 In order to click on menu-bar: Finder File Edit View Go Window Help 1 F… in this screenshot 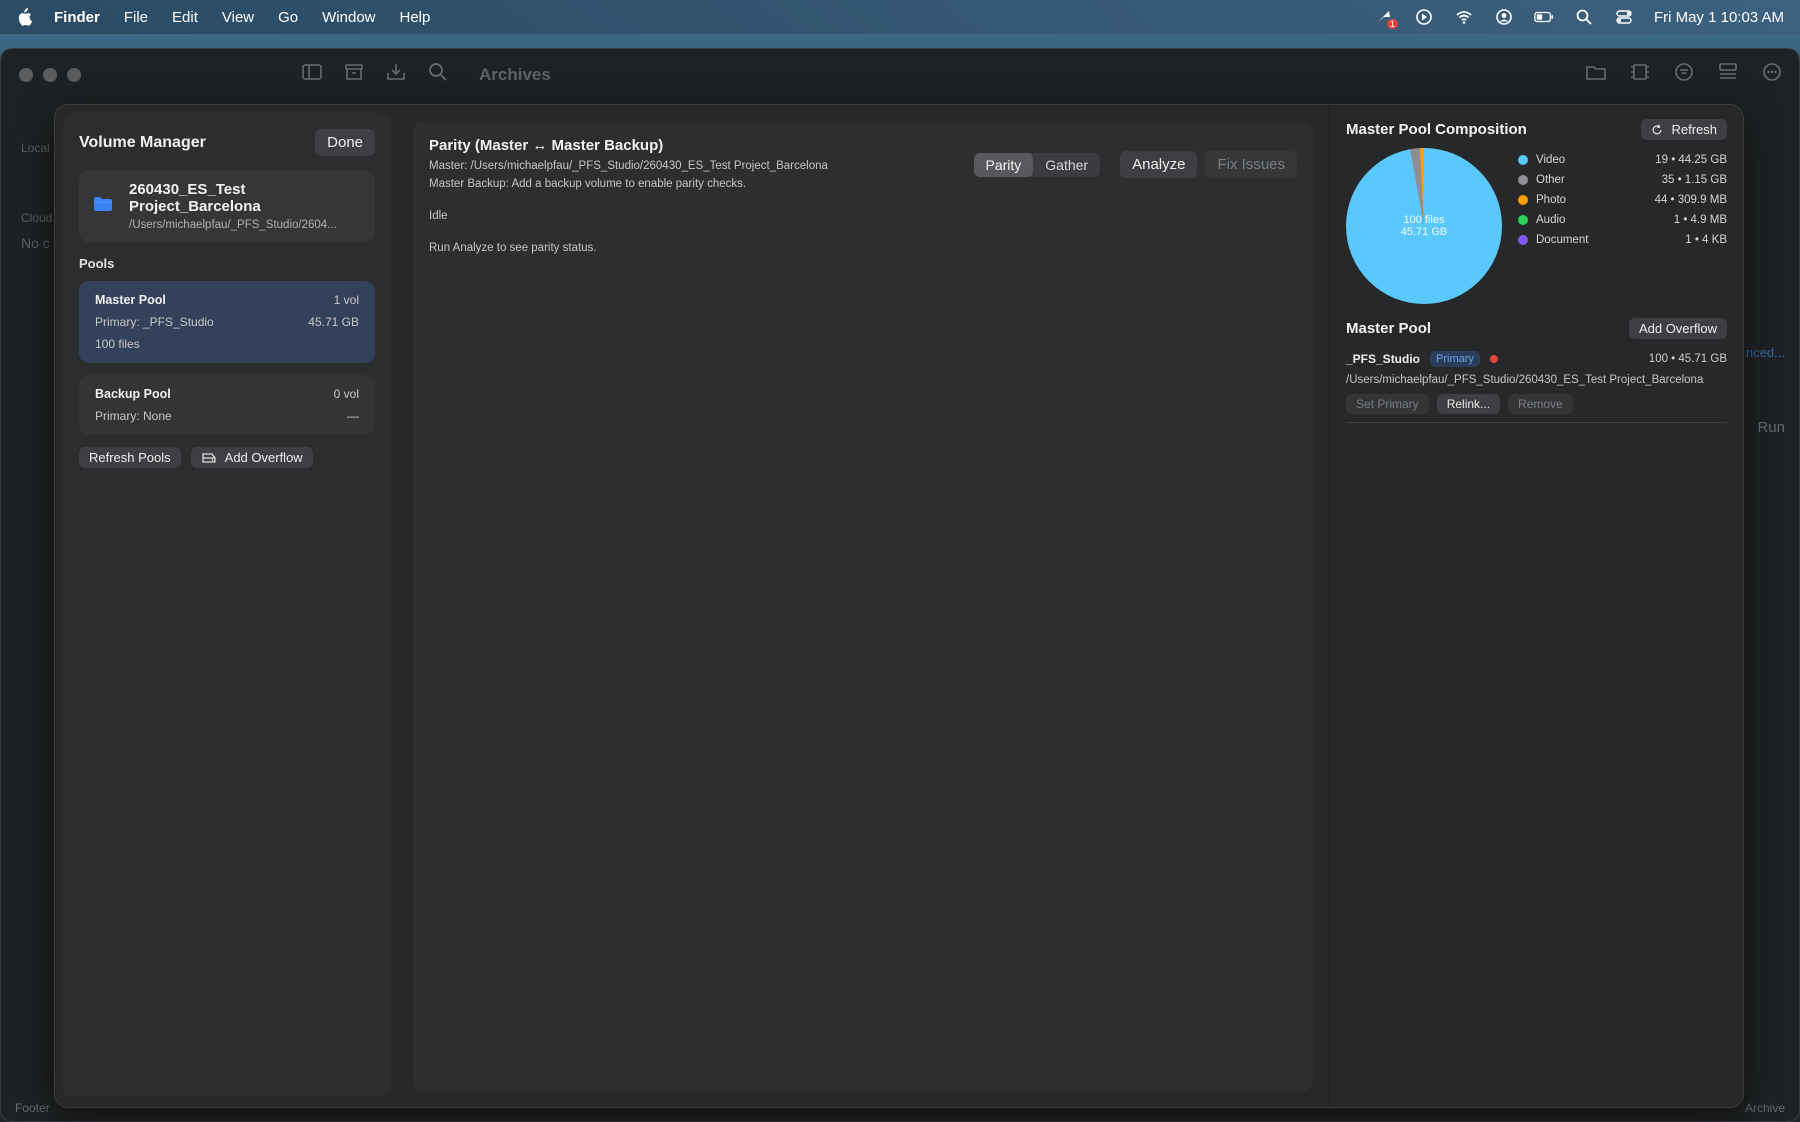, I will do `click(900, 17)`.